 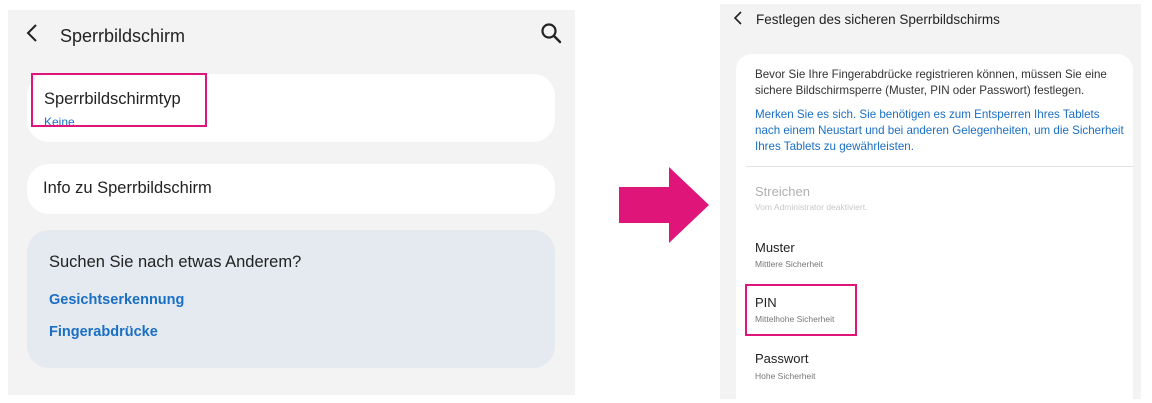 I want to click on pin-option-highlight, so click(x=801, y=310).